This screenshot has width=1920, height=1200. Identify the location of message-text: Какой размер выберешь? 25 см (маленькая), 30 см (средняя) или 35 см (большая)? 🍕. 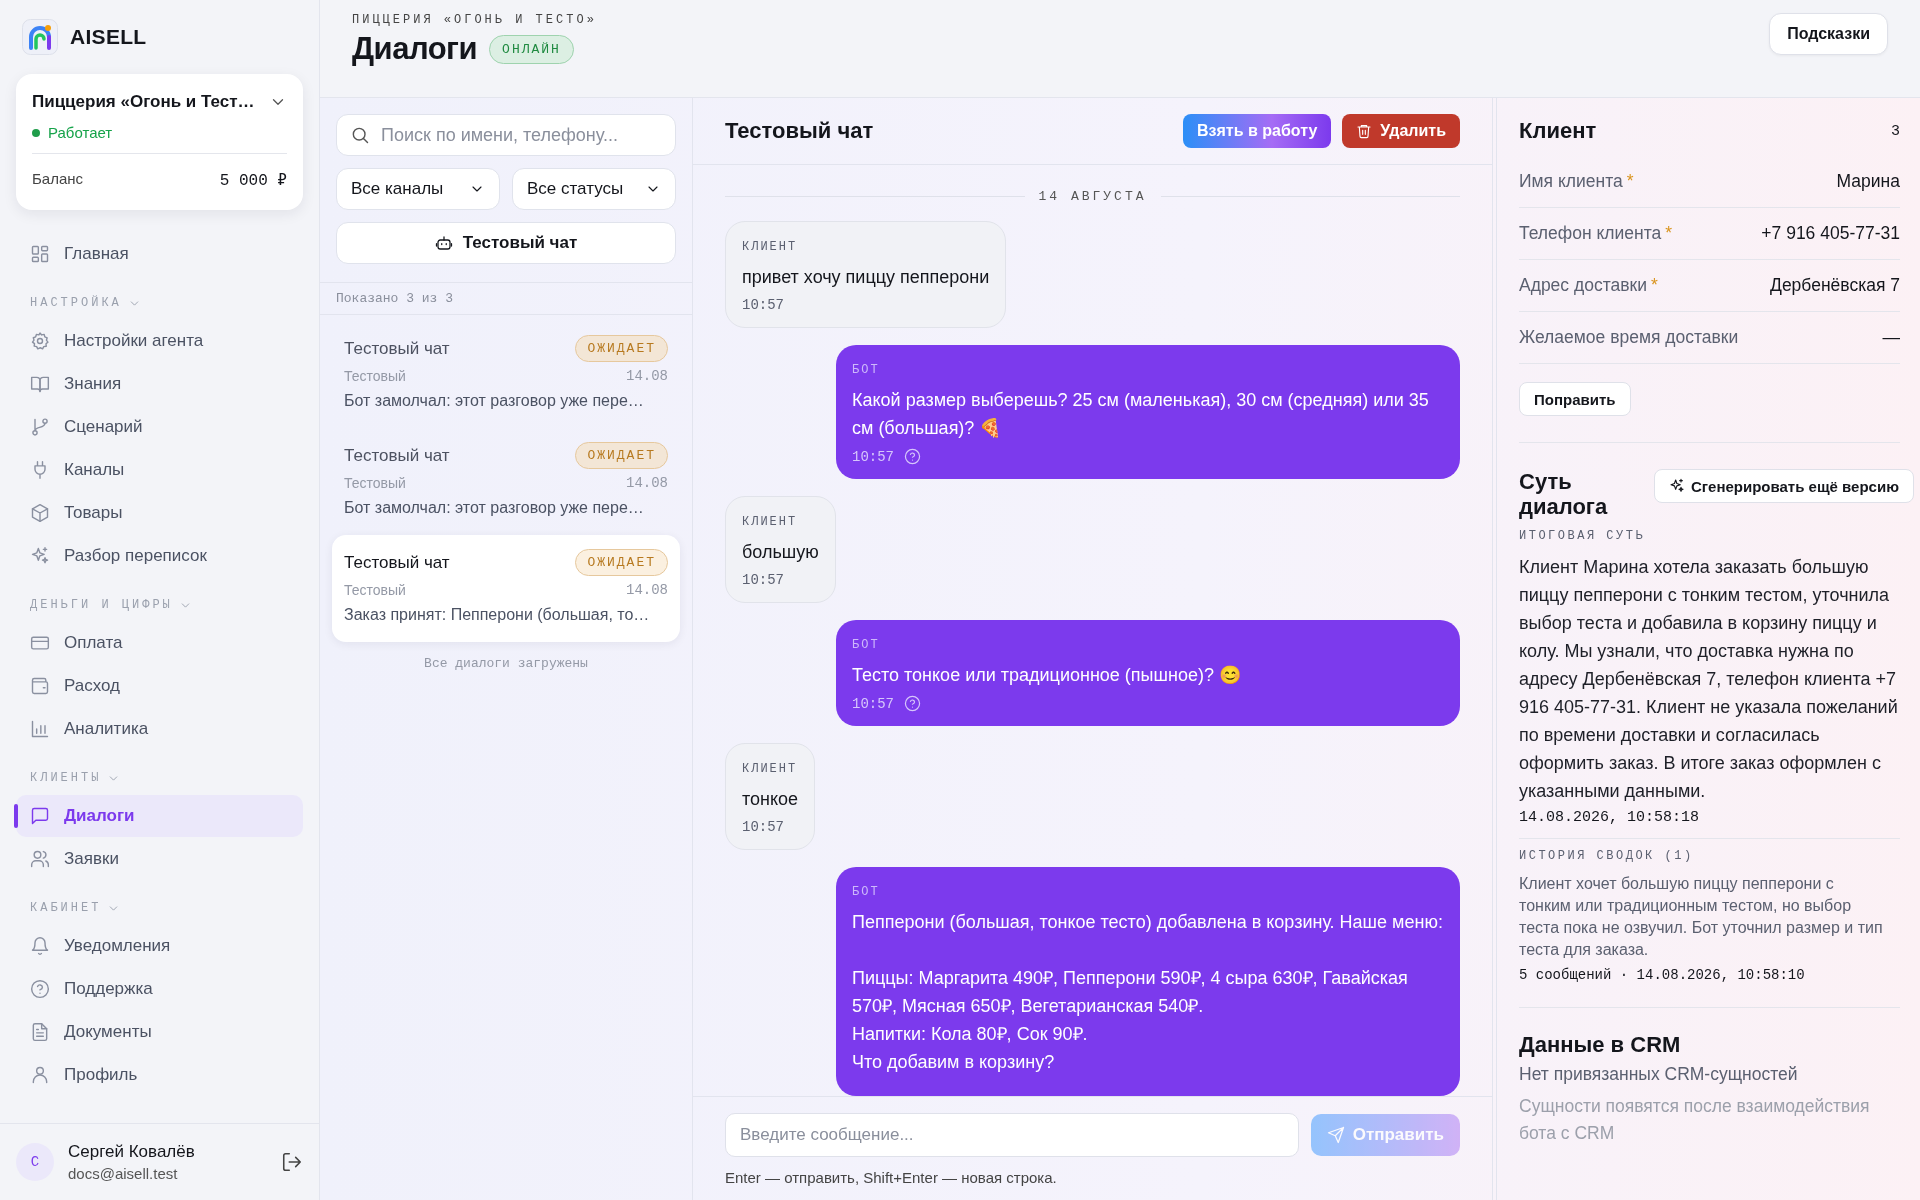
(1141, 414).